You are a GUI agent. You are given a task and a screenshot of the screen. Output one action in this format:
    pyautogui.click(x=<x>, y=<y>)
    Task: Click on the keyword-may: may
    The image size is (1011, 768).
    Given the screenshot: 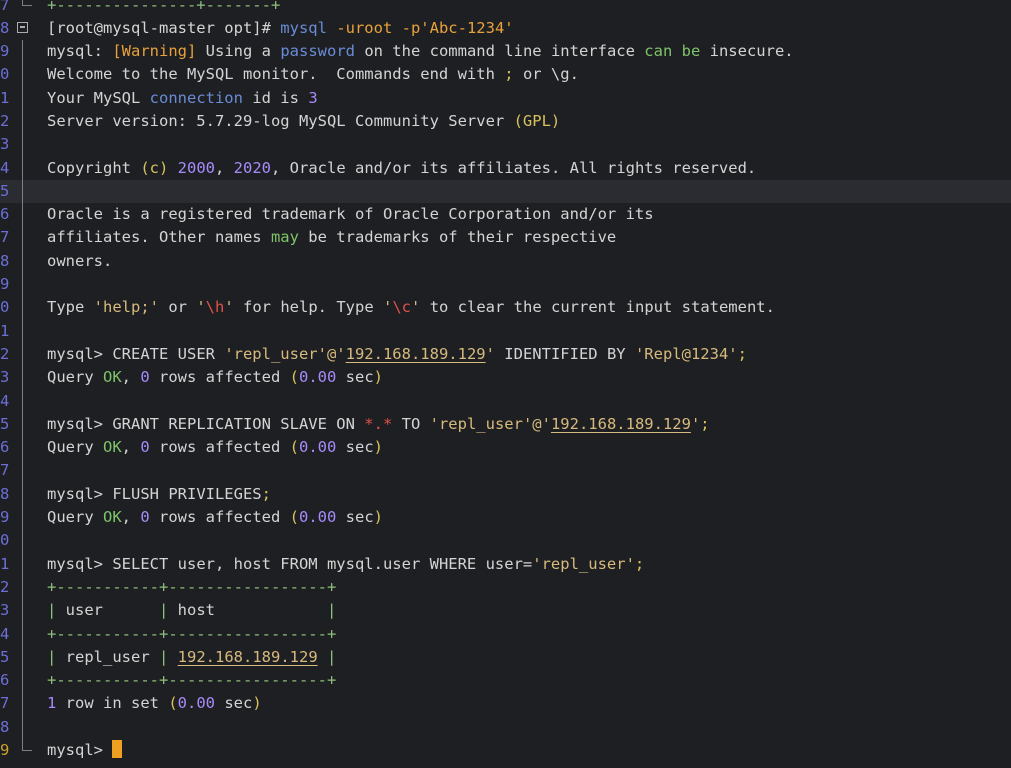 What is the action you would take?
    pyautogui.click(x=284, y=237)
    